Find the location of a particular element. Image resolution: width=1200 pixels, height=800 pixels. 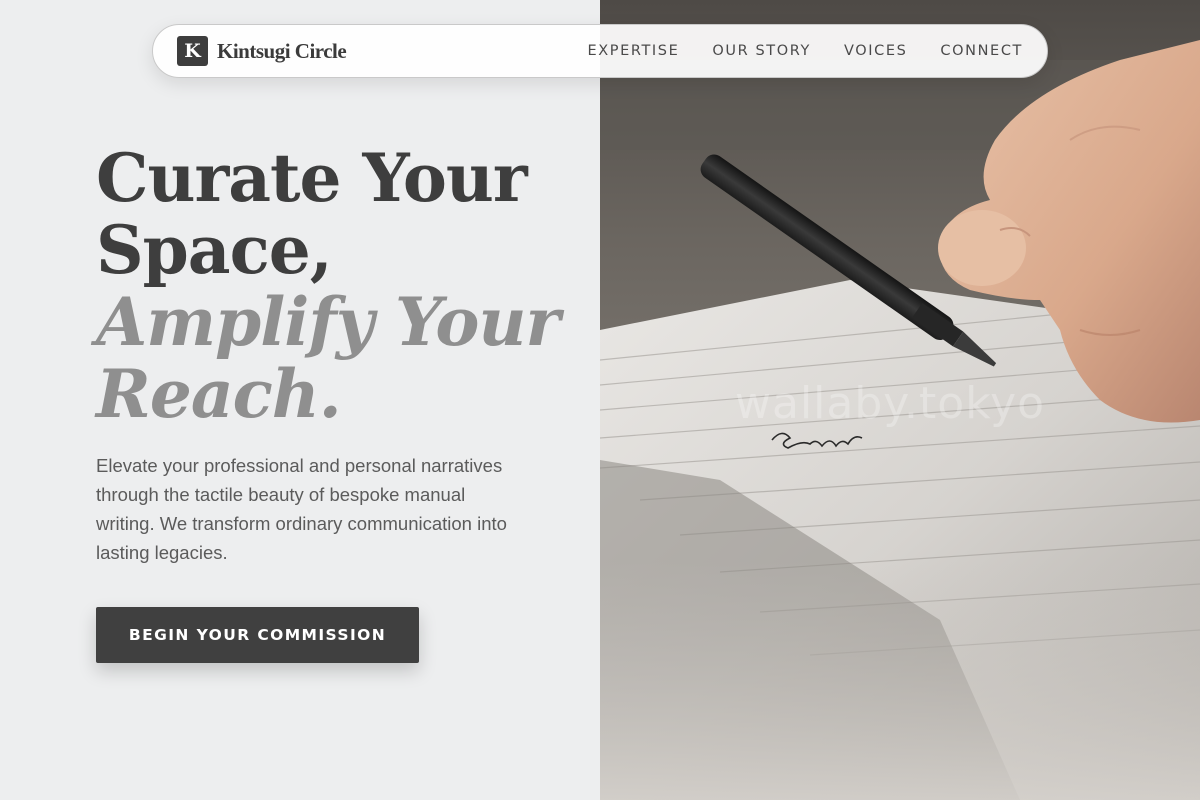

hero-heading-accent-line-1: Amplify Your is located at coordinates (328, 322).